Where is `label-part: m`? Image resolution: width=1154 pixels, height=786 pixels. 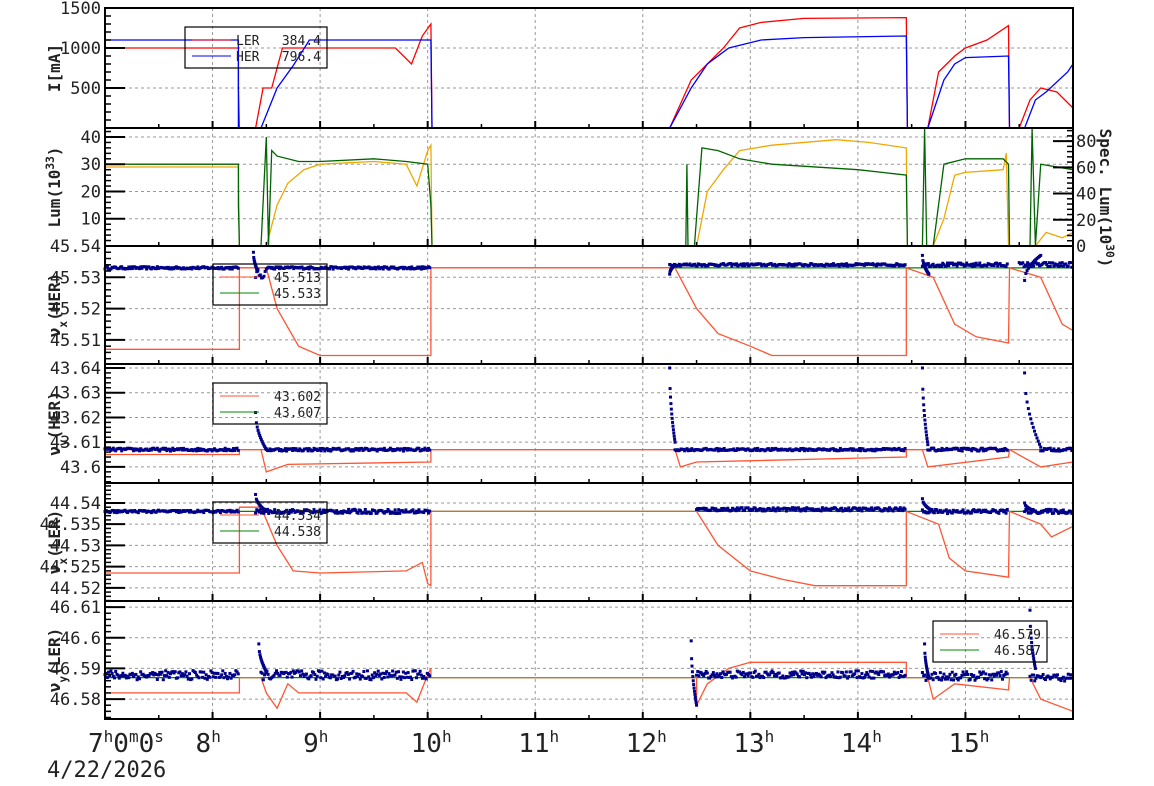 label-part: m is located at coordinates (134, 736).